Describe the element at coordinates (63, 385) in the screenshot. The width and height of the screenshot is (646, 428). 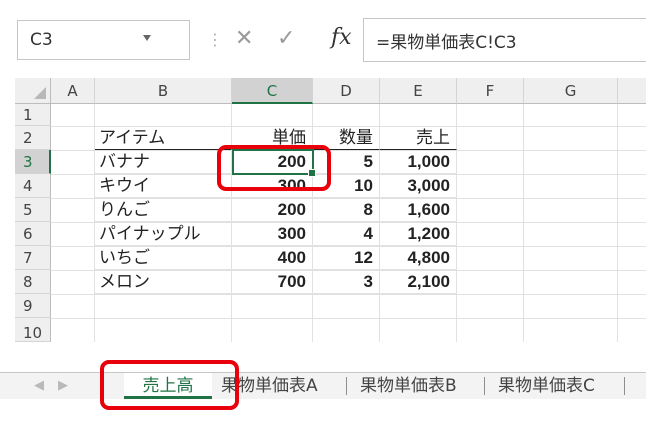
I see `tab-scroll-right-icon: ▶` at that location.